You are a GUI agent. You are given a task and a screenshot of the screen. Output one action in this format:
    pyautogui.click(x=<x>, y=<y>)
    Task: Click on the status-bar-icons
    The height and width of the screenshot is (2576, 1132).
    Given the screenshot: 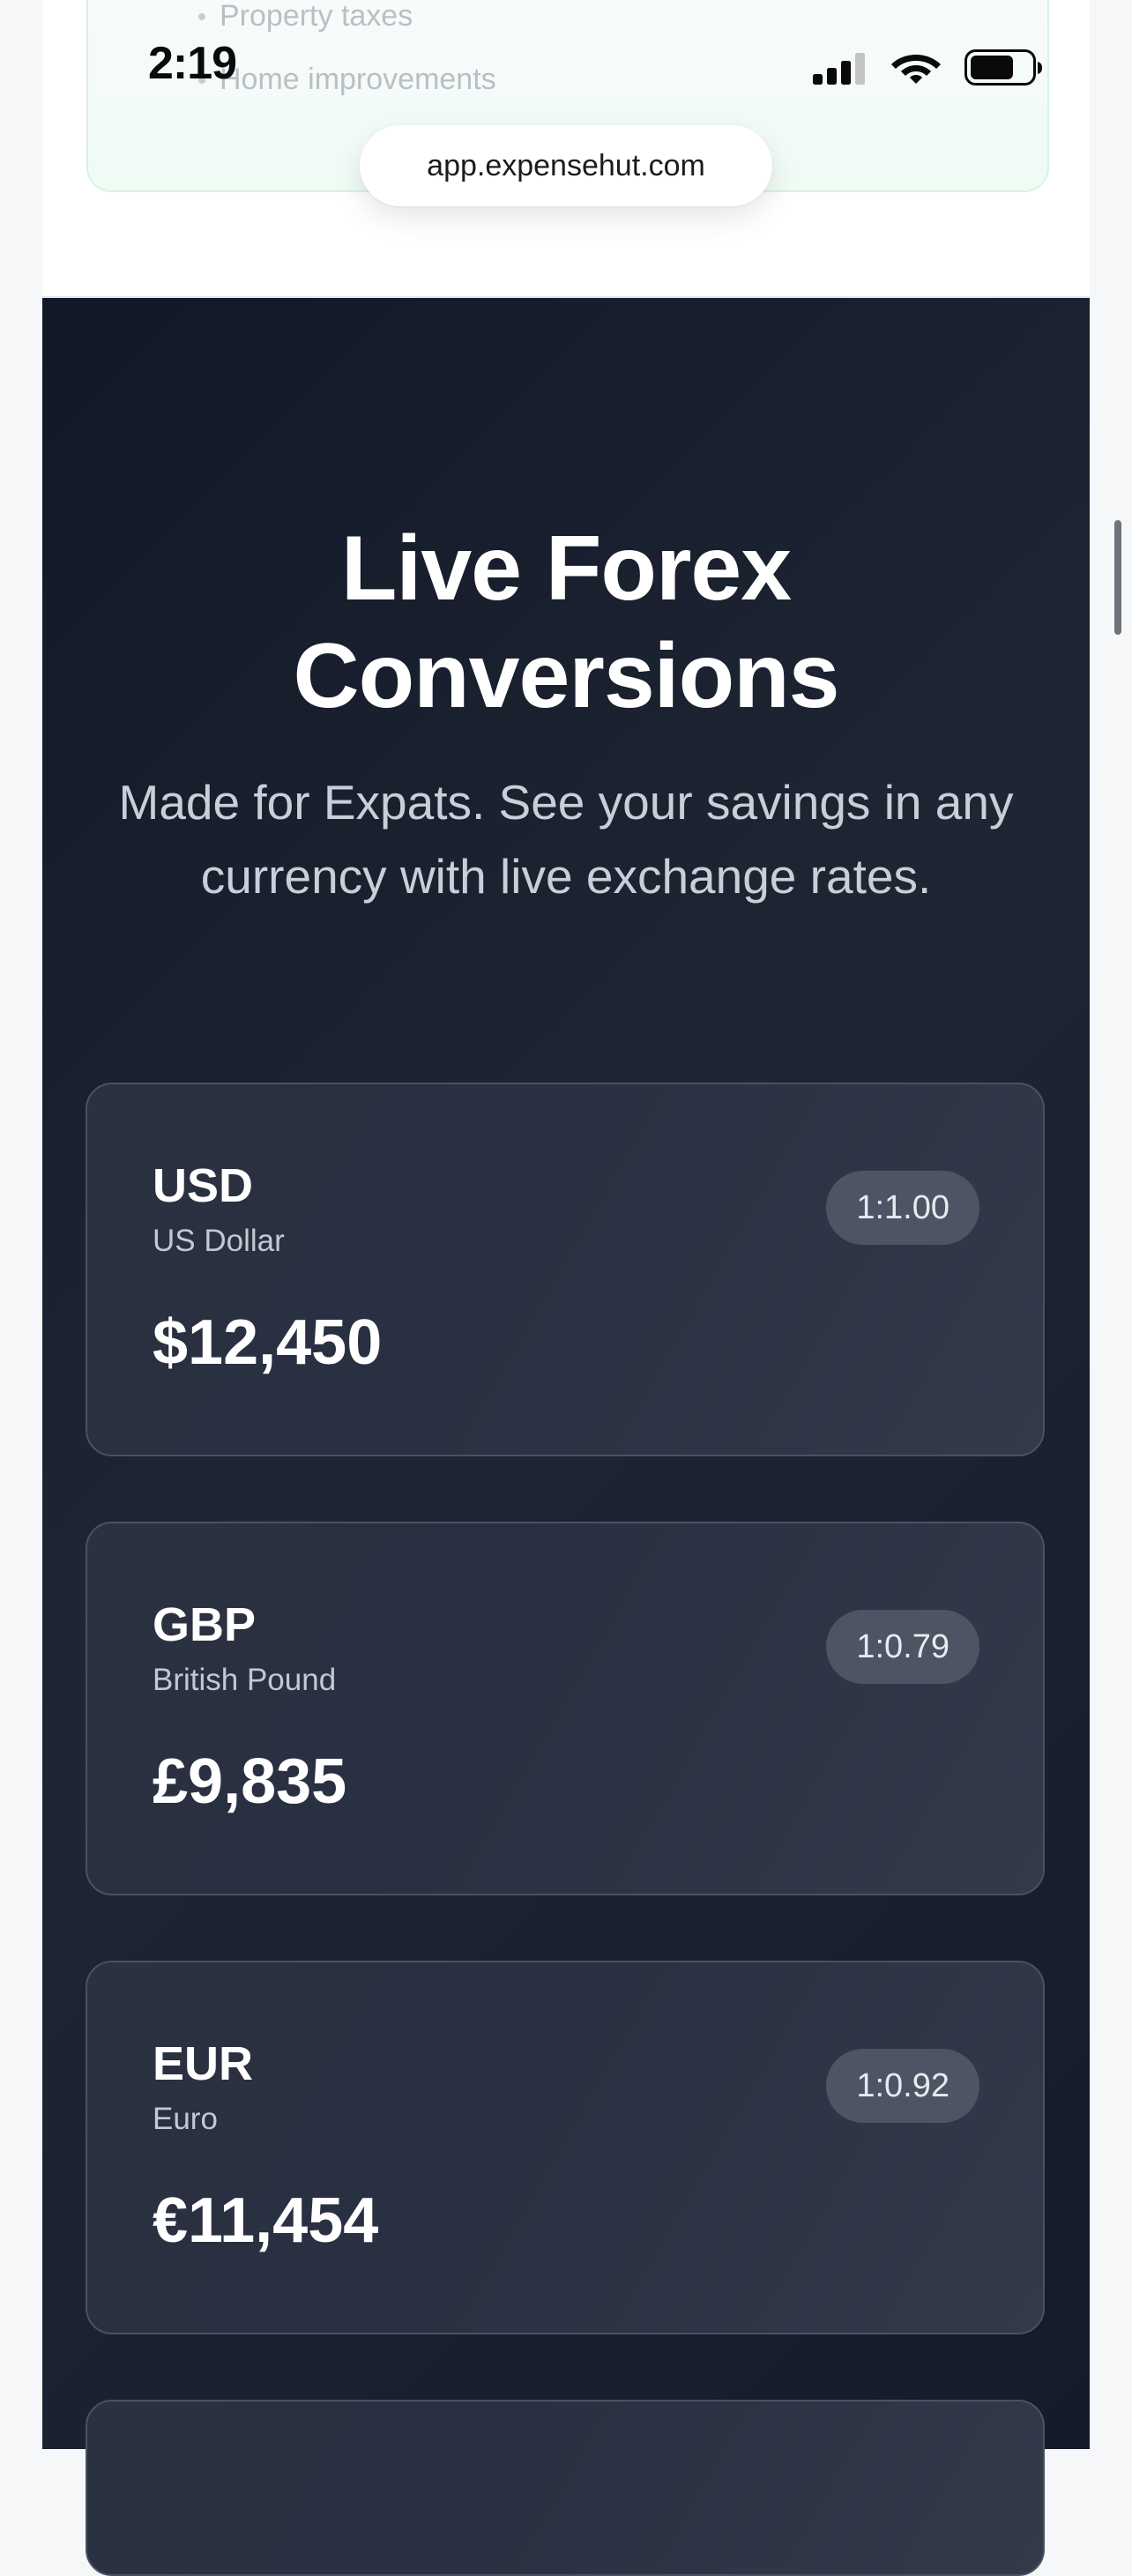 What is the action you would take?
    pyautogui.click(x=927, y=68)
    